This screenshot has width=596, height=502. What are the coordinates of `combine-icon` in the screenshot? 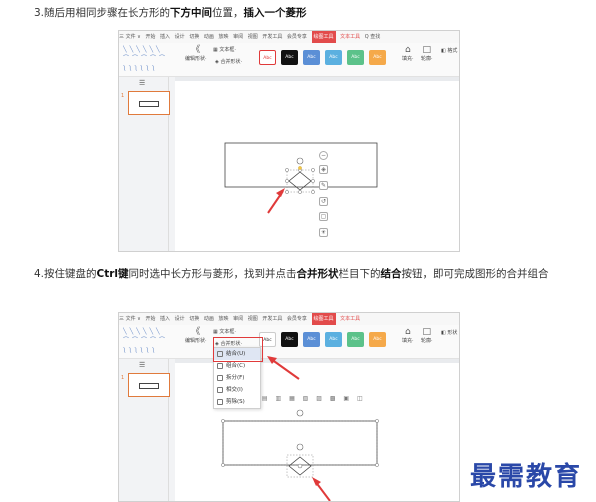 It's located at (220, 366).